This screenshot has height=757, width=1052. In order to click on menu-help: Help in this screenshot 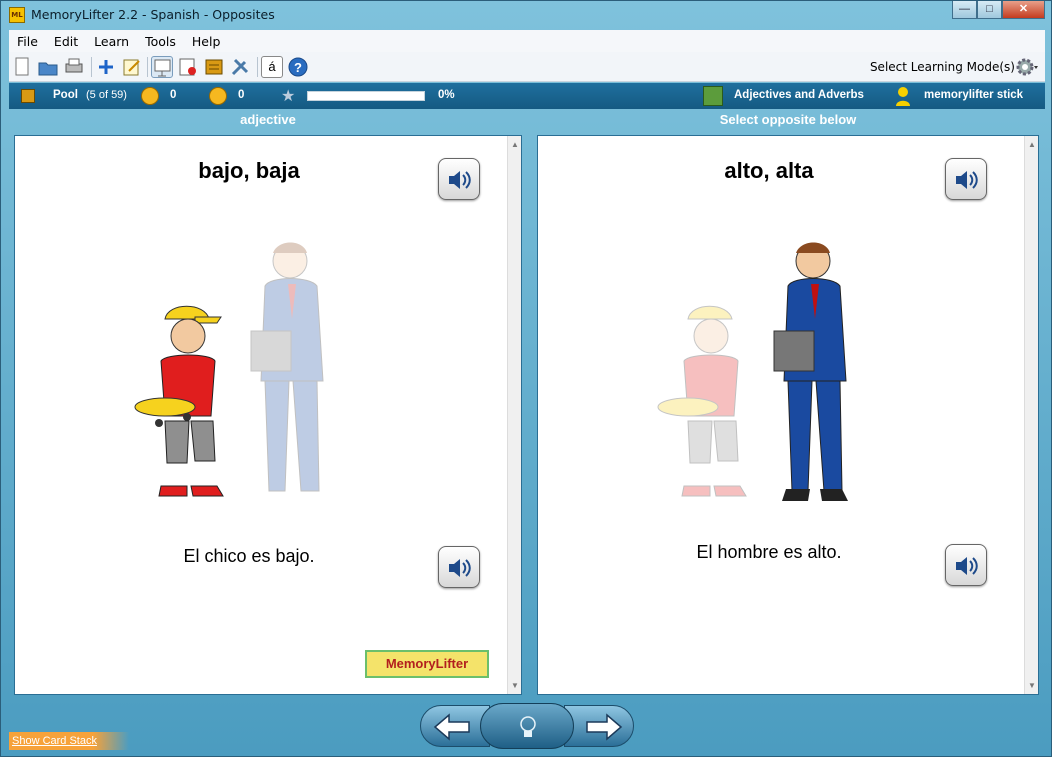, I will do `click(206, 41)`.